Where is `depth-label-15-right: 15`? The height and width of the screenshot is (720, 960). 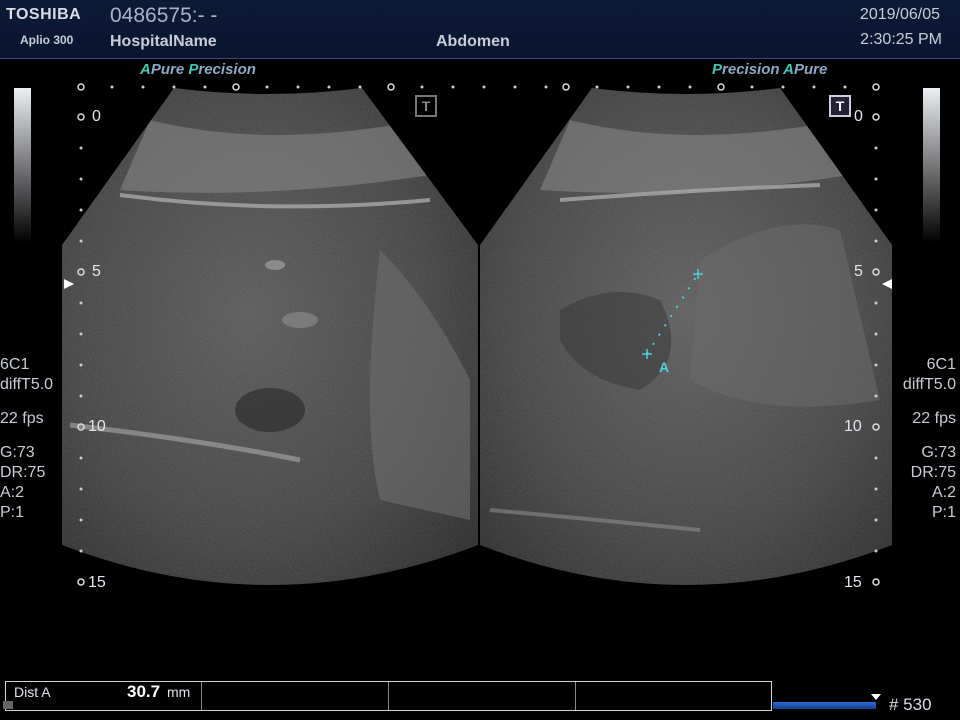
depth-label-15-right: 15 is located at coordinates (853, 582).